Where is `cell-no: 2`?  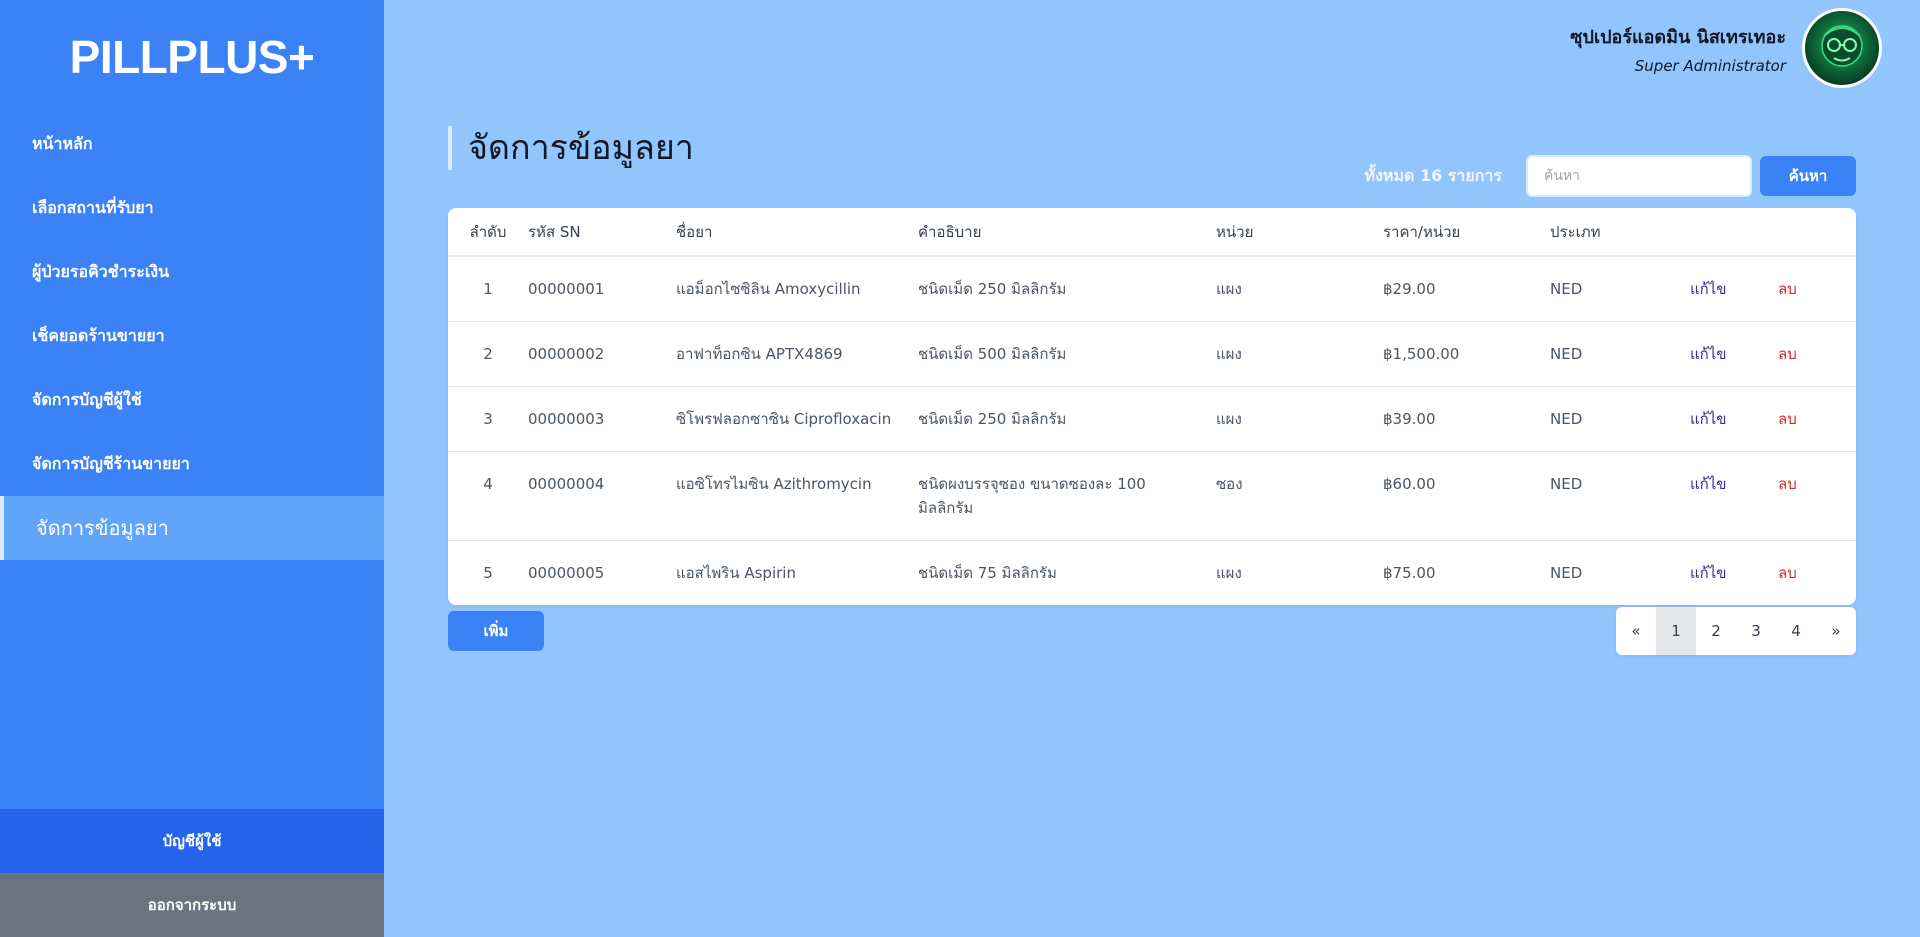
cell-no: 2 is located at coordinates (488, 354).